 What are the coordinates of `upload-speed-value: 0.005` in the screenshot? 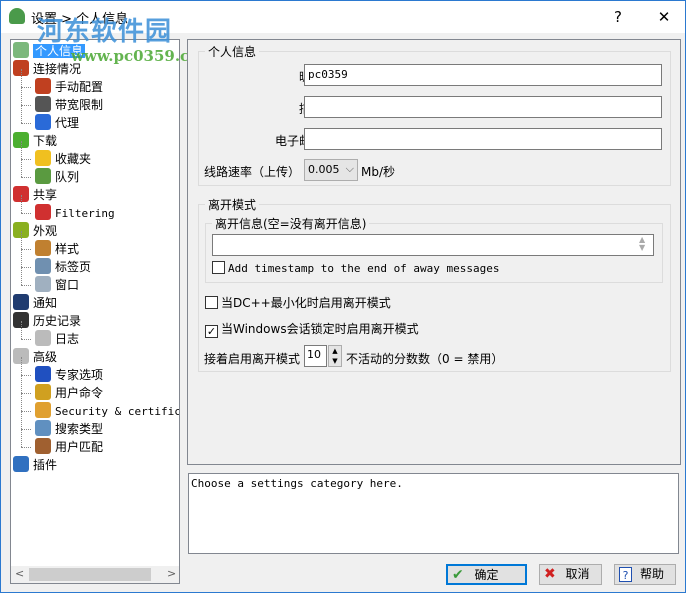 It's located at (324, 169).